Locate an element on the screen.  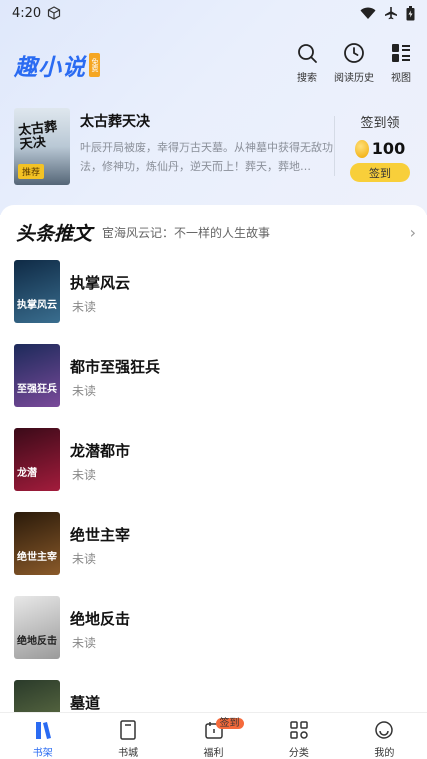
nav-bookstore: 书城 is located at coordinates (127, 736).